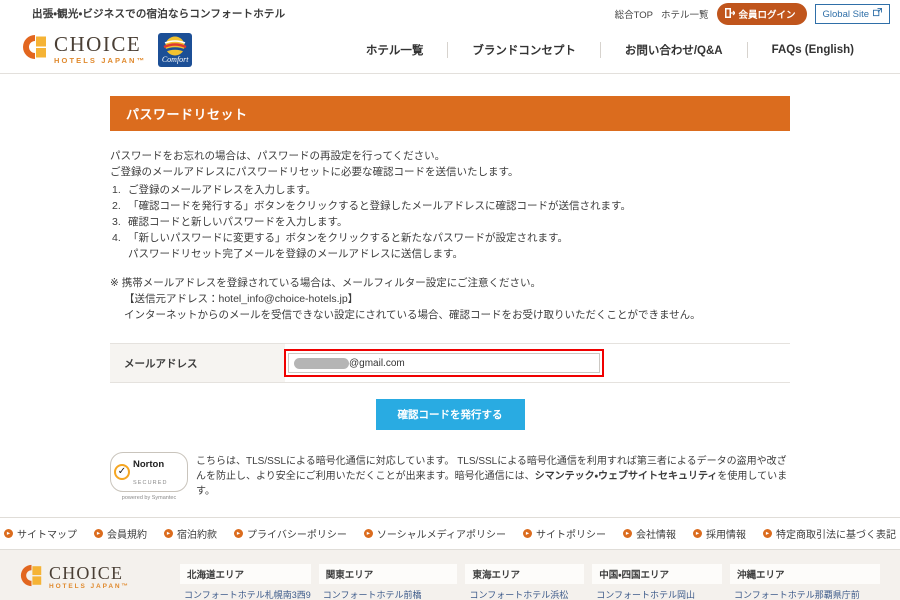 This screenshot has height=600, width=900. What do you see at coordinates (805, 594) in the screenshot?
I see `hotel-link: コンフォートホテル那覇県庁前` at bounding box center [805, 594].